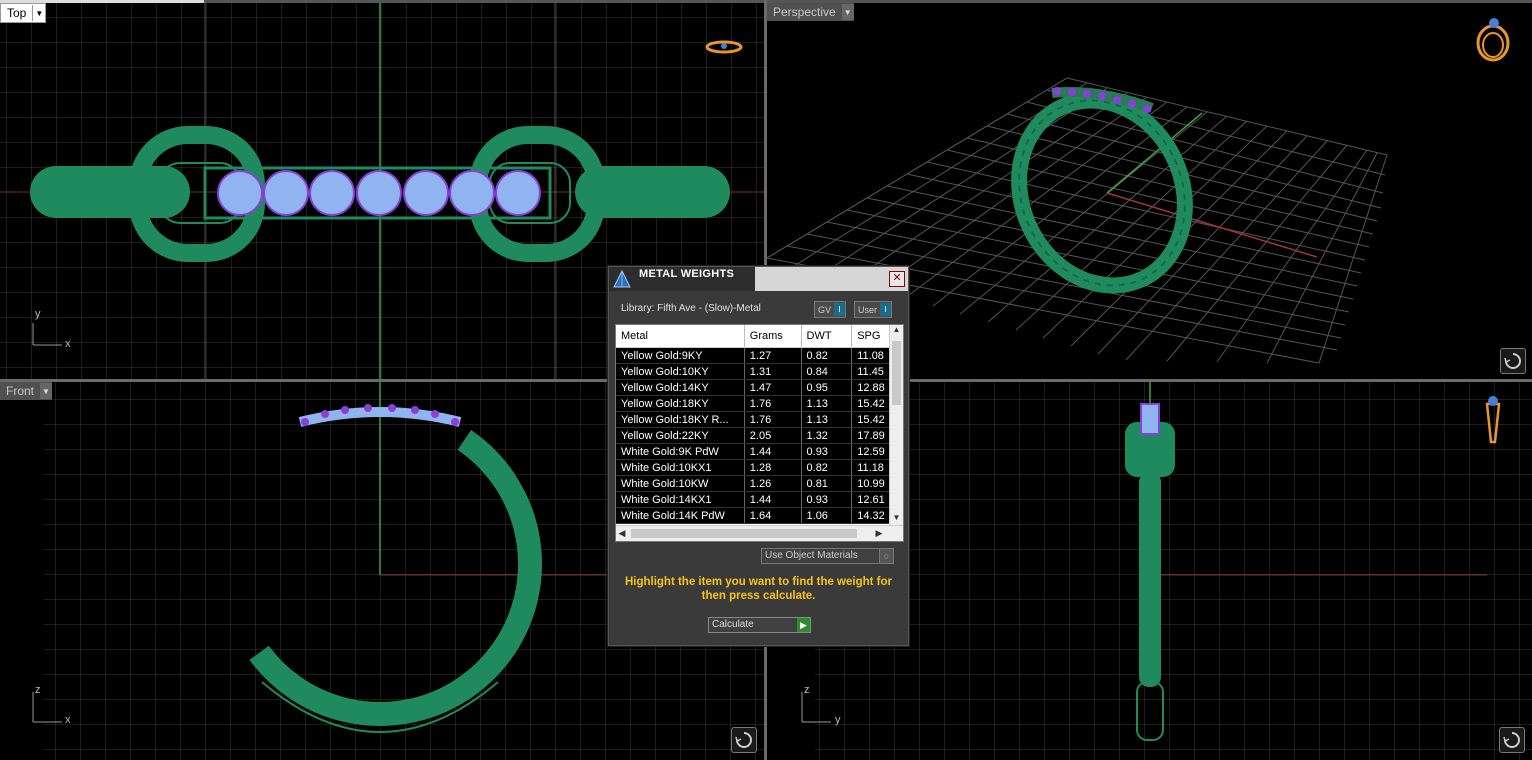 Image resolution: width=1532 pixels, height=760 pixels. I want to click on table-row: Yellow Gold:10KY 1.31 0.84 11.45, so click(759, 371).